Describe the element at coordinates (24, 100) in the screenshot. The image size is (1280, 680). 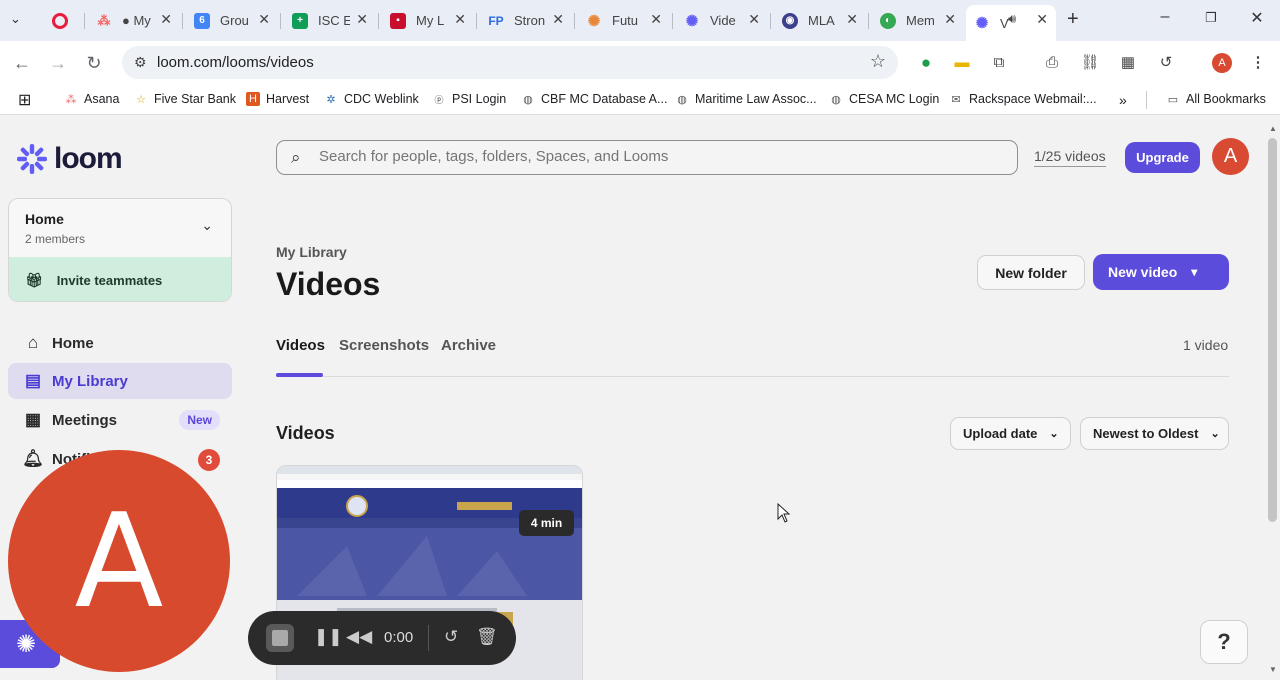
I see `apps-grid-icon: ⊞` at that location.